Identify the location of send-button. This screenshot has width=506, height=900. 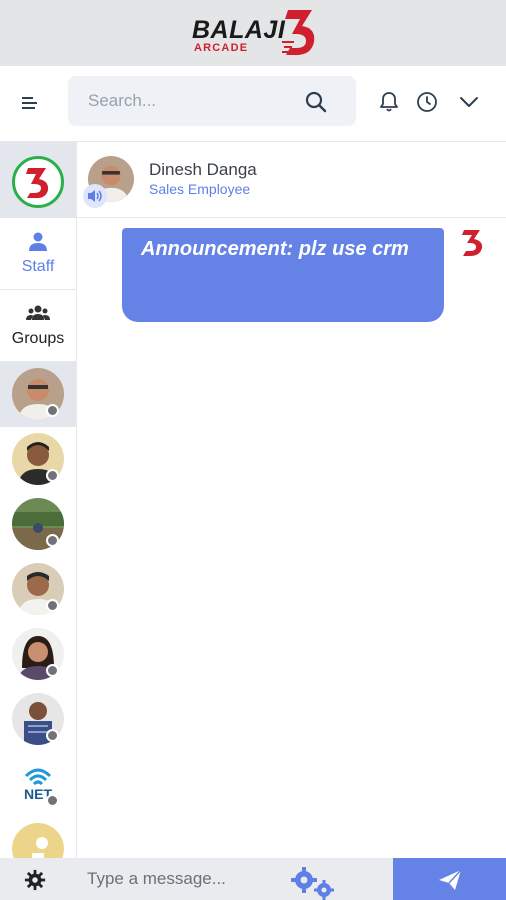
(449, 879).